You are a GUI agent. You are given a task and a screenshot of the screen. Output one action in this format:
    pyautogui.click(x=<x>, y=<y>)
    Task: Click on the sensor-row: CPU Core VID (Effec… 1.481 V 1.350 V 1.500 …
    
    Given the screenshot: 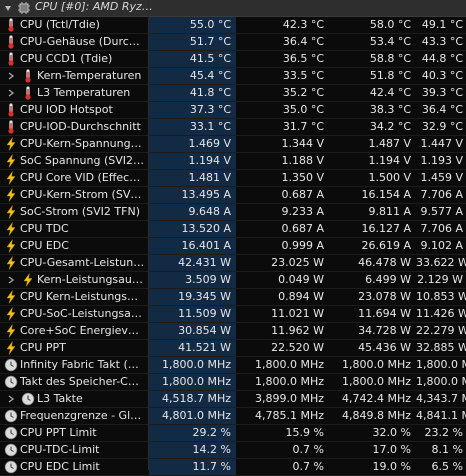 What is the action you would take?
    pyautogui.click(x=233, y=178)
    